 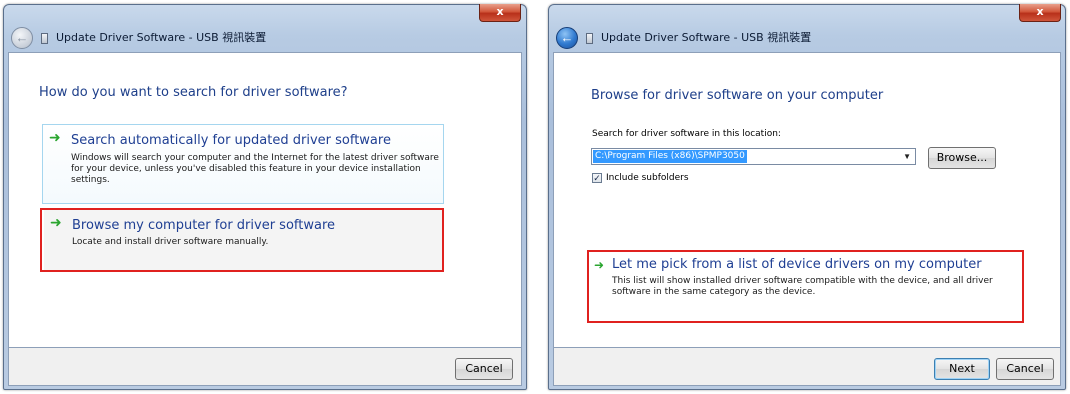 I want to click on description-line: settings., so click(x=90, y=180).